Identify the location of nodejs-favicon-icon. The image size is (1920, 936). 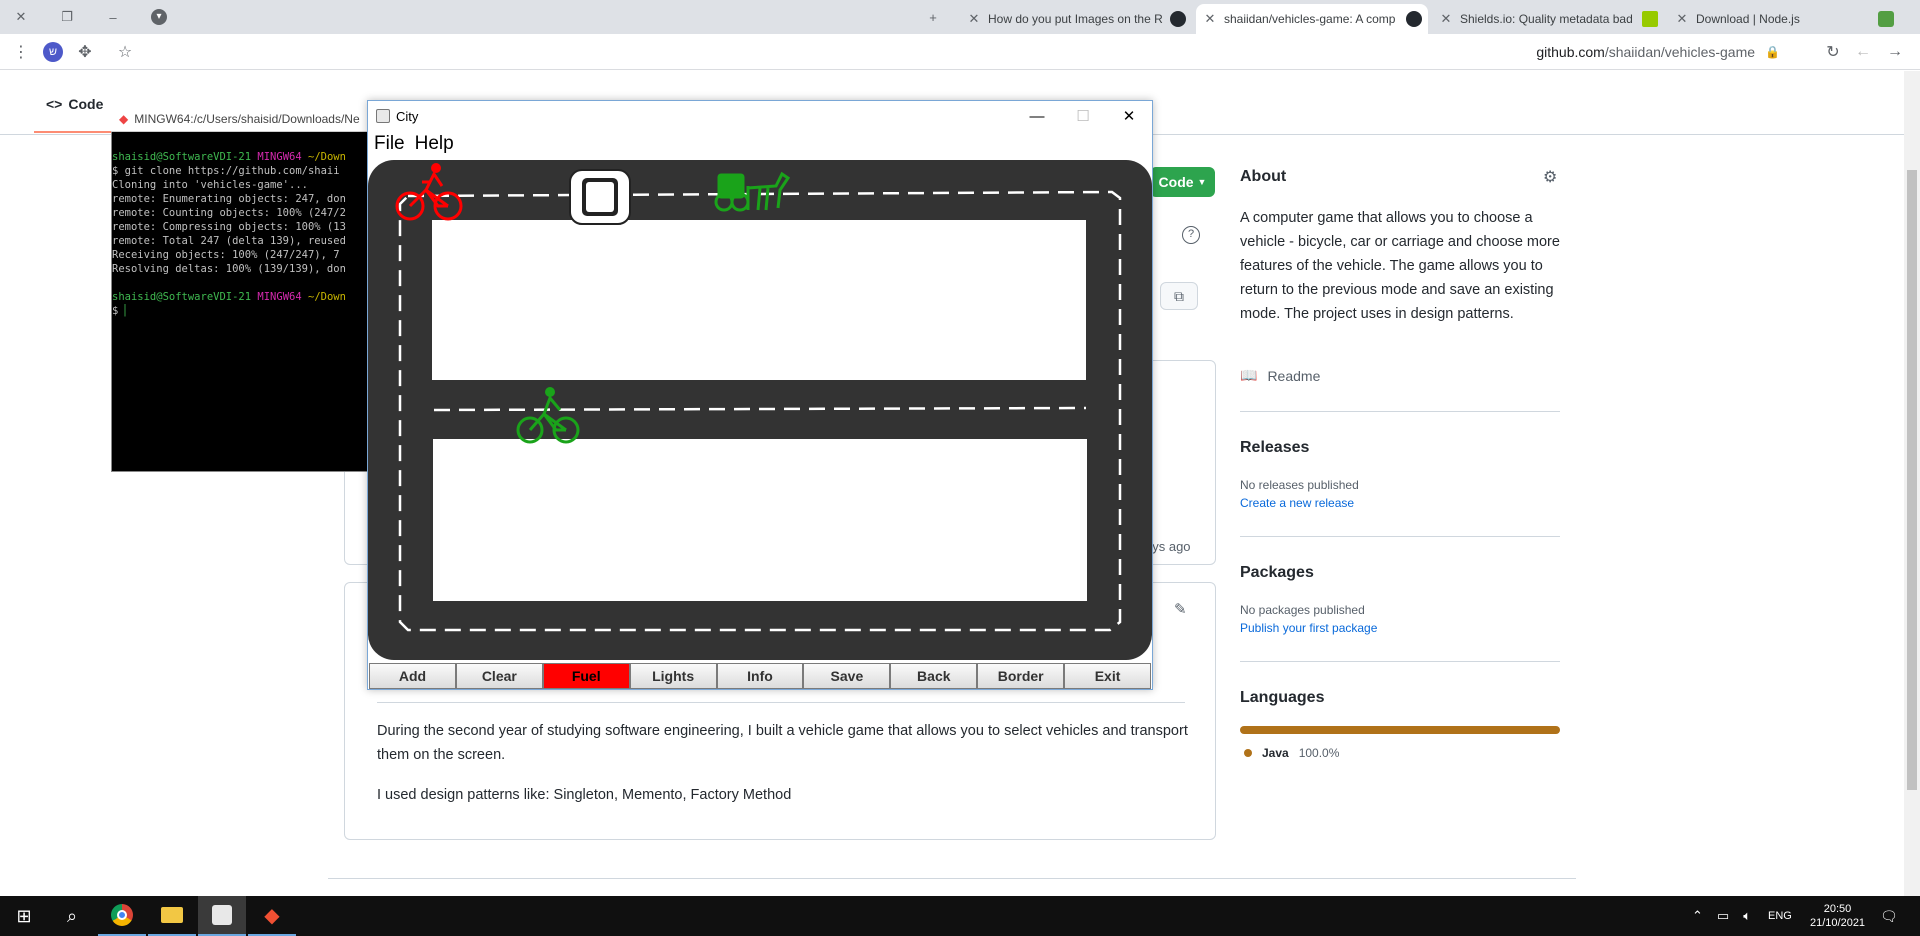
(1886, 19).